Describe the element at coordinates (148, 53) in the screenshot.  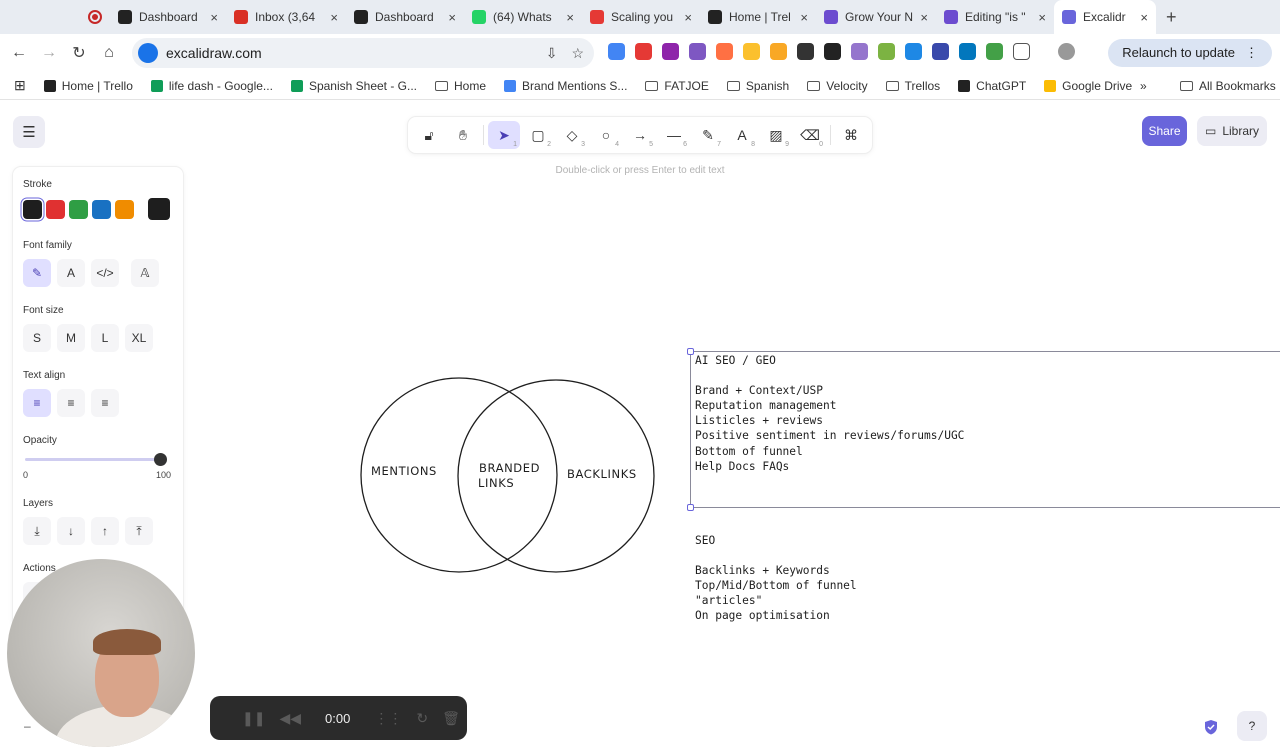
I see `site-info-icon` at that location.